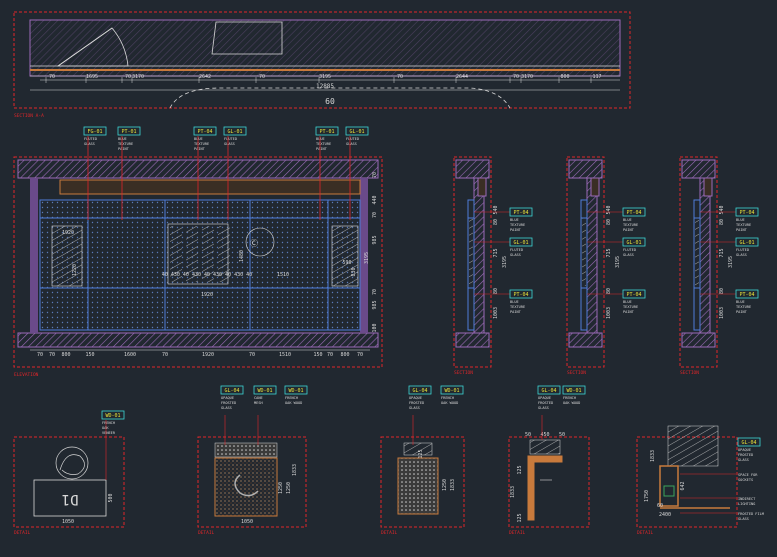 The image size is (777, 557). What do you see at coordinates (258, 403) in the screenshot?
I see `material-note: MESH` at bounding box center [258, 403].